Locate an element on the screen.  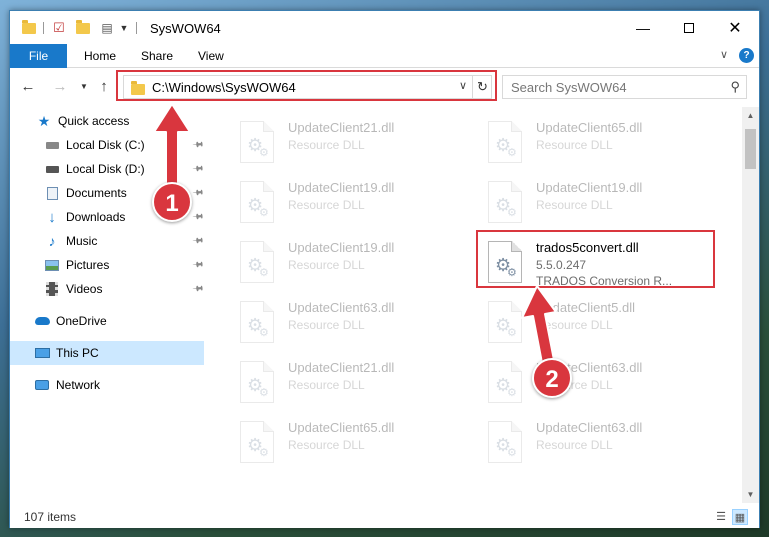
search-input is located at coordinates (611, 87).